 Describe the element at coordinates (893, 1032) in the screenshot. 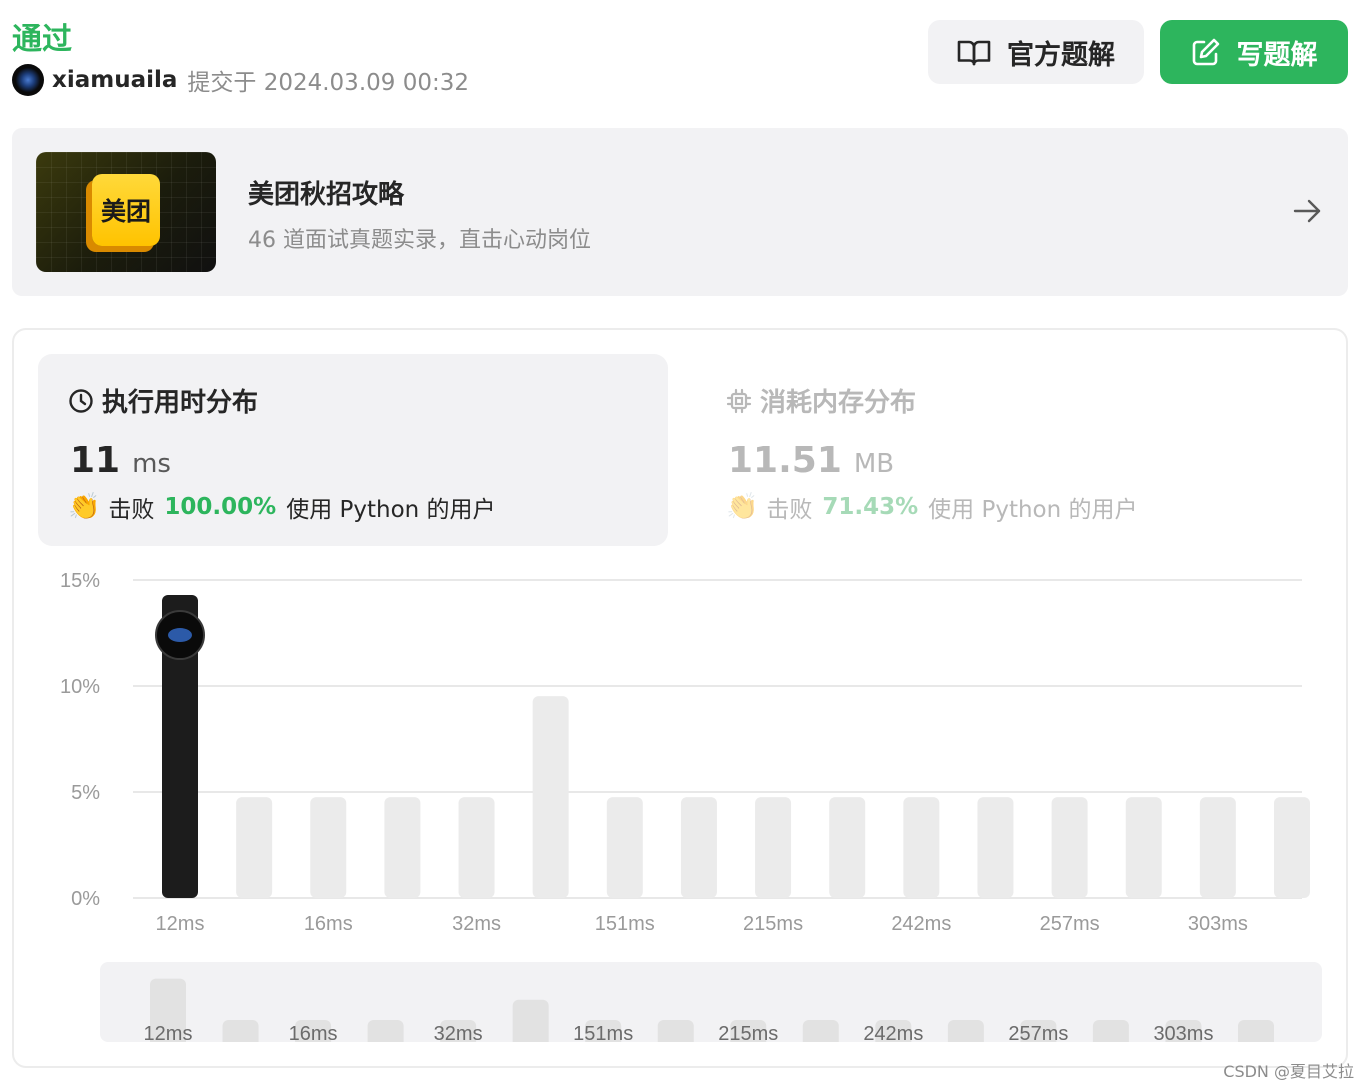

I see `navigator-x-label: 242ms` at that location.